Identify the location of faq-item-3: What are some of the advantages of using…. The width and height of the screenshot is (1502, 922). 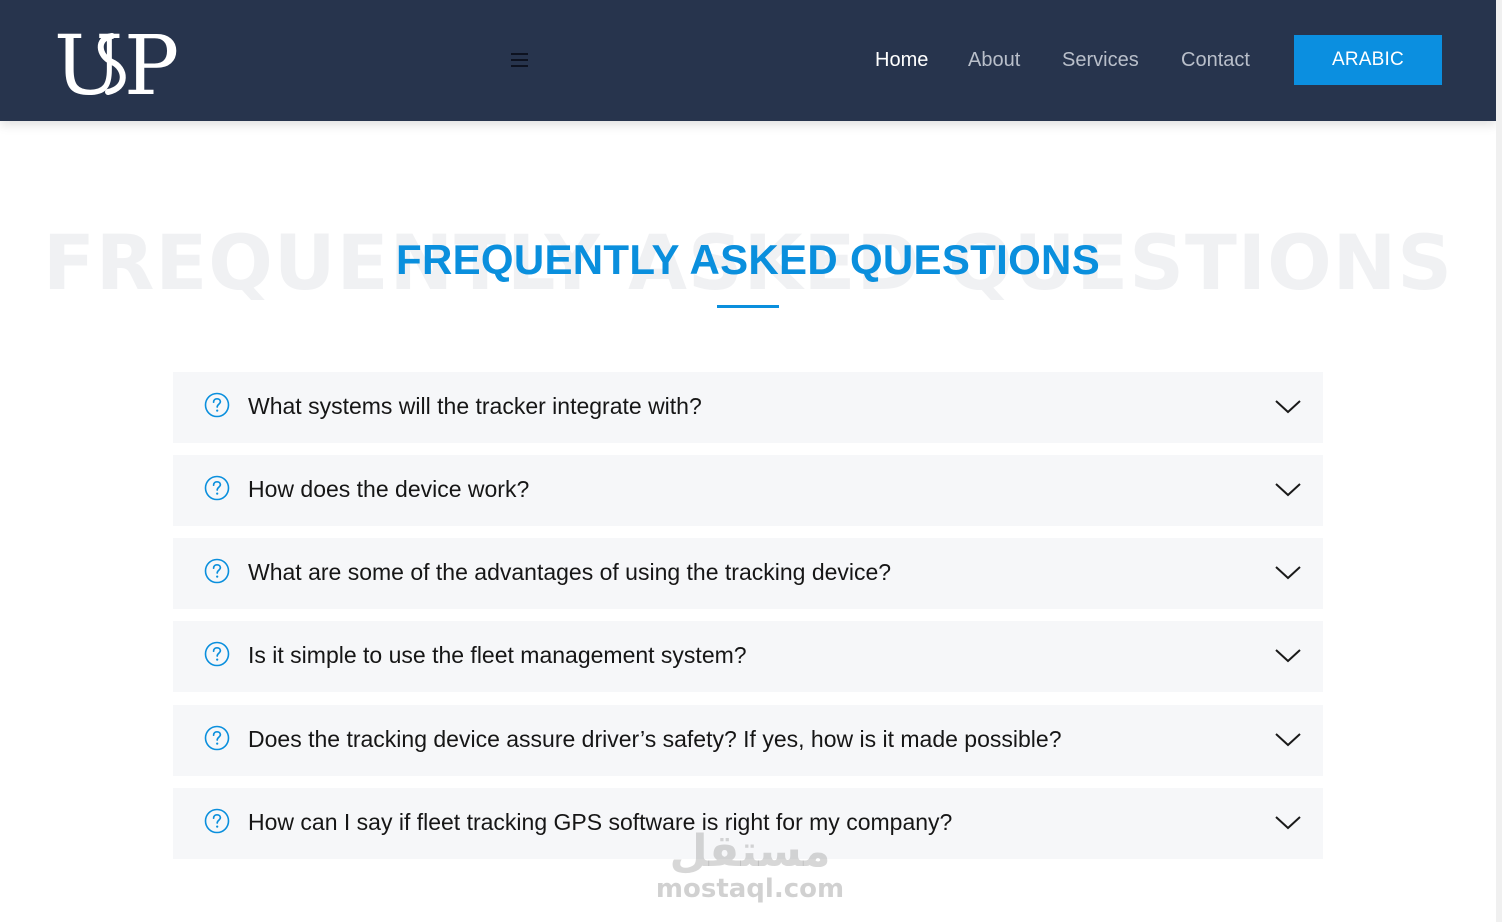
(748, 573).